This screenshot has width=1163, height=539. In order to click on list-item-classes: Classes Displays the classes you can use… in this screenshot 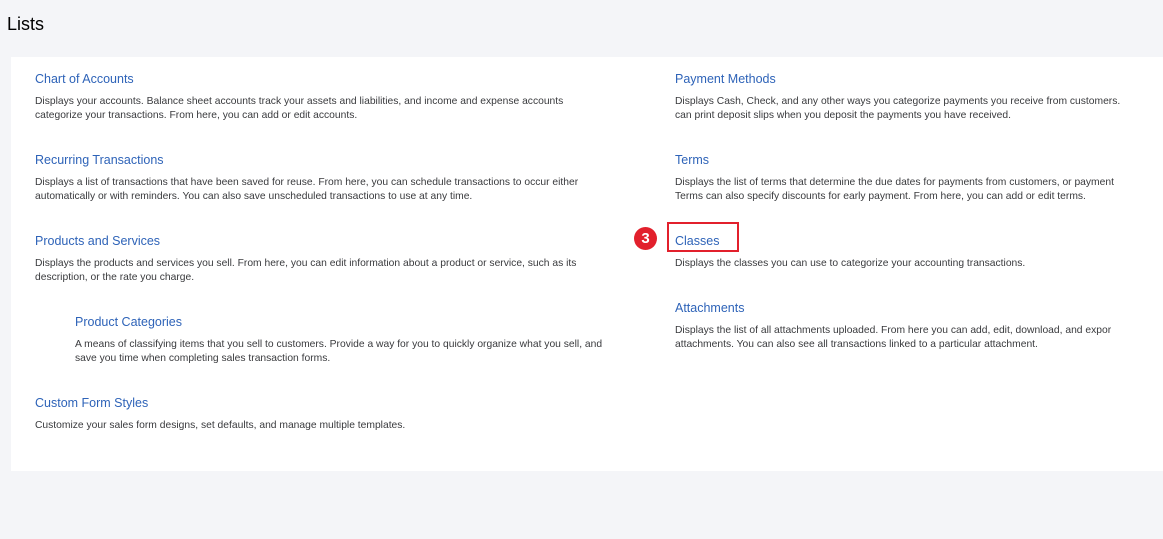, I will do `click(919, 251)`.